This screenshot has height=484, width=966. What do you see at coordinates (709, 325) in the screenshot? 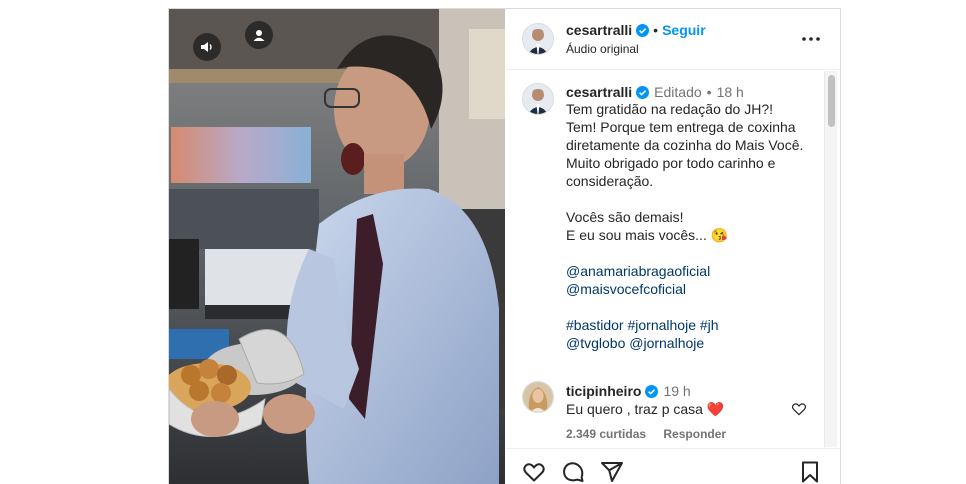
I see `hashtag-link: #jh` at bounding box center [709, 325].